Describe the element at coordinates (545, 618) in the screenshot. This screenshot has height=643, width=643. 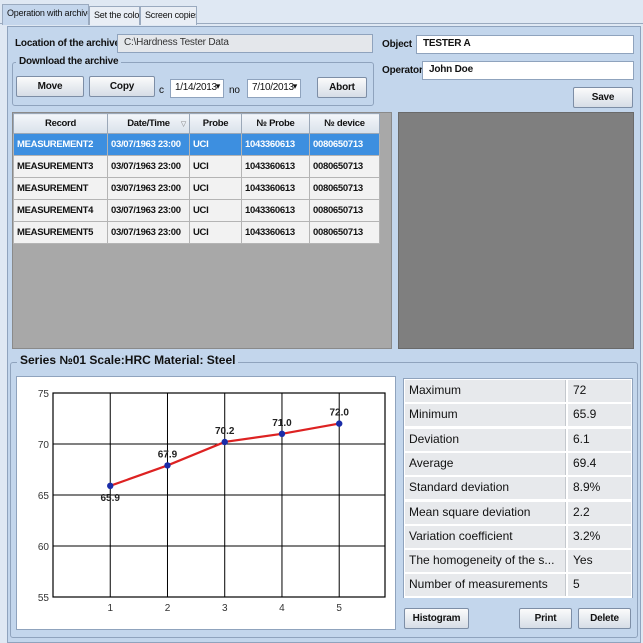
I see `print-button: Print` at that location.